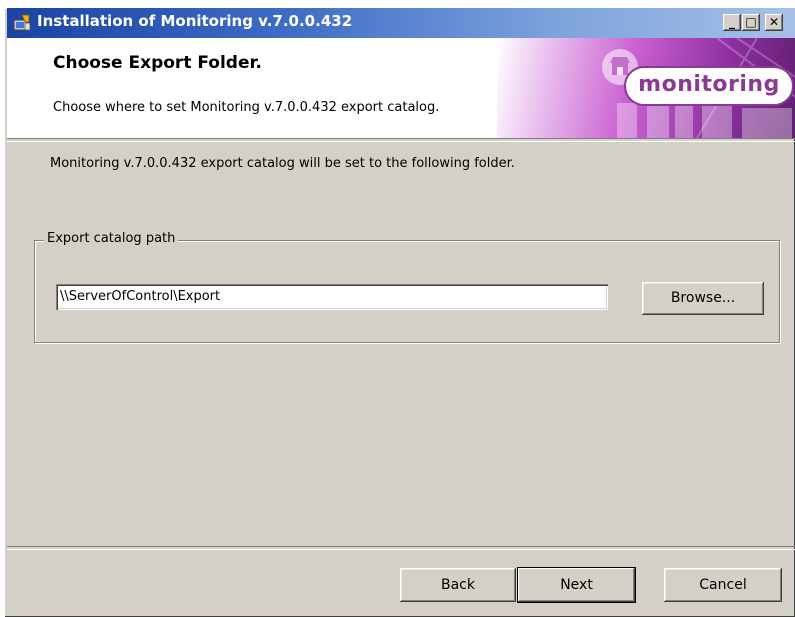  What do you see at coordinates (723, 585) in the screenshot?
I see `cancel-button: Cancel` at bounding box center [723, 585].